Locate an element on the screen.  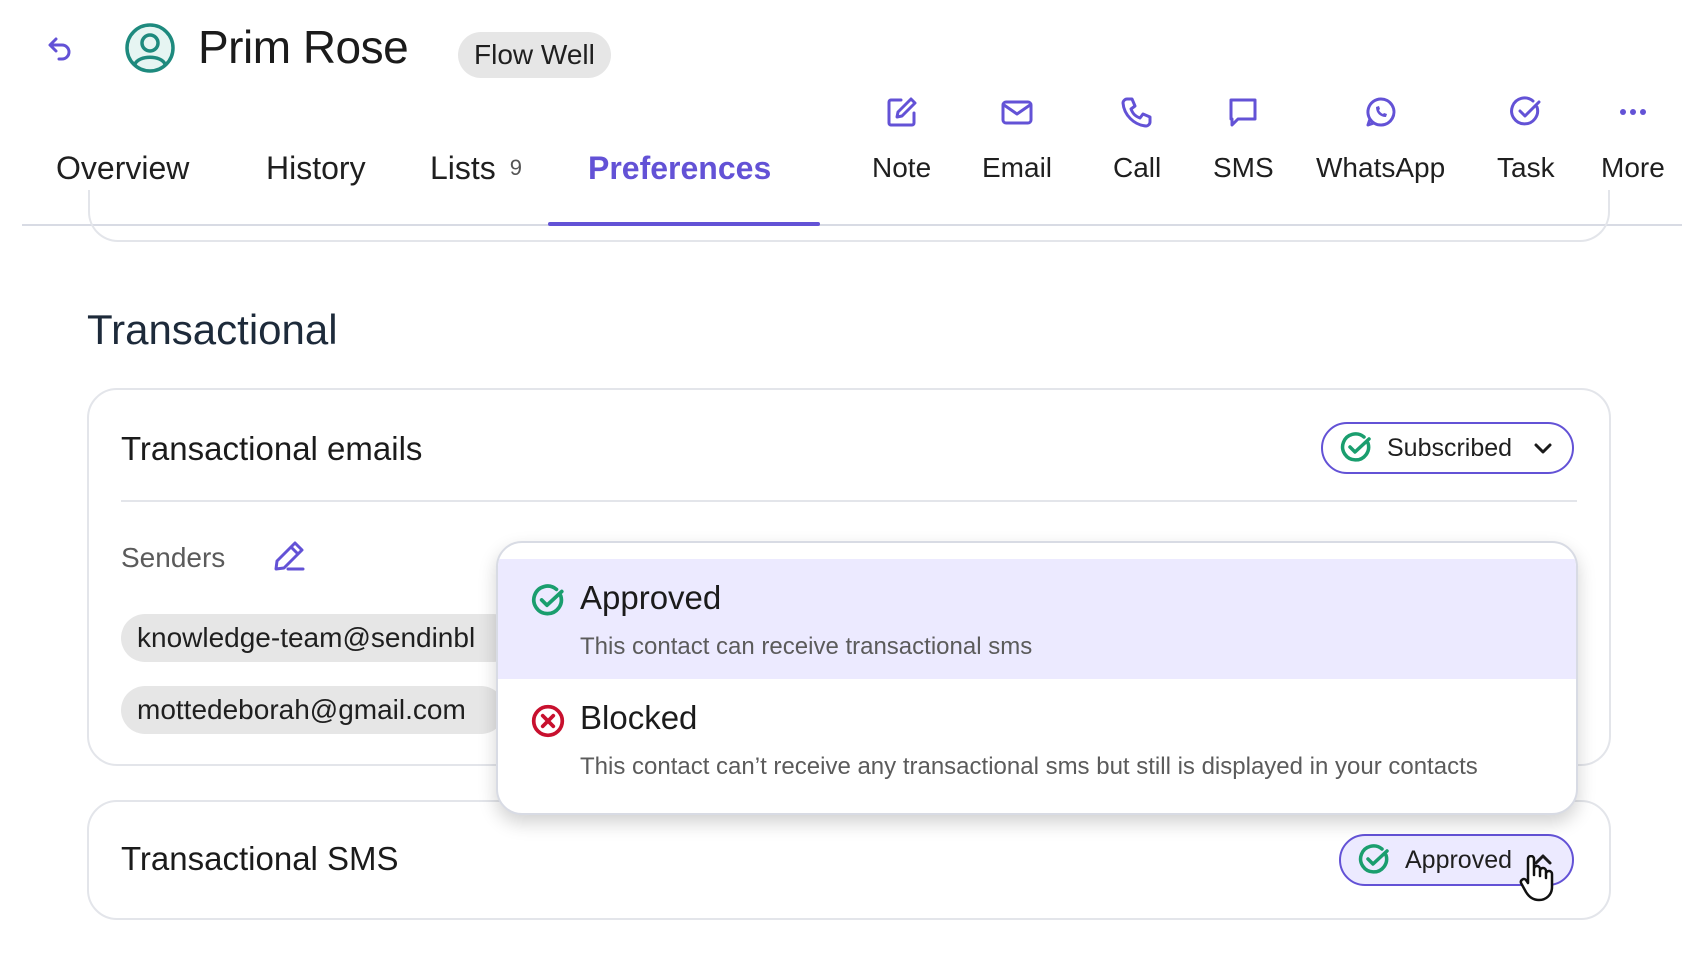
whatsapp-action-button: WhatsApp is located at coordinates (1380, 138).